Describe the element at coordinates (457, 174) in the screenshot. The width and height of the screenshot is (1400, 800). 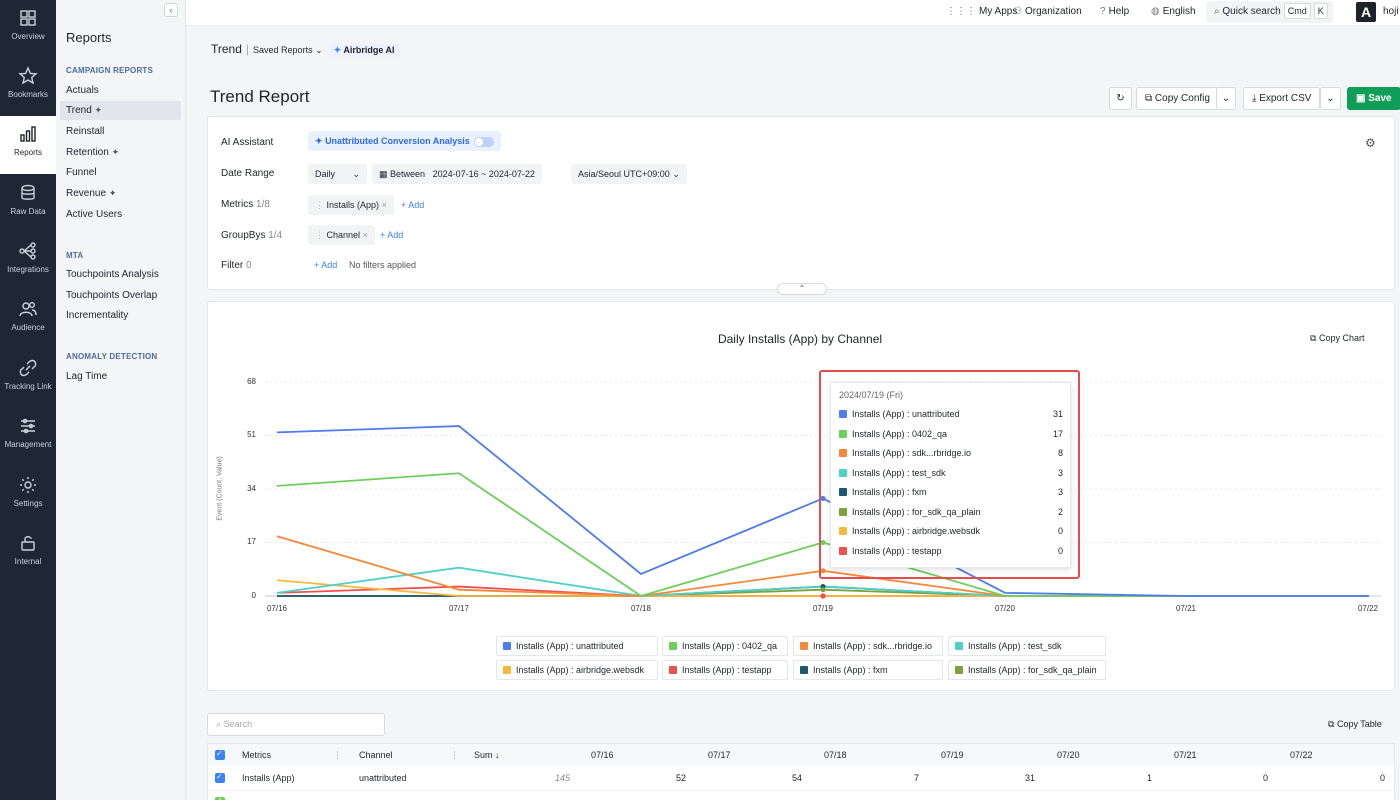
I see `date-range-picker: ▦ Between 2024-07-16 ~ 2024-07-22` at that location.